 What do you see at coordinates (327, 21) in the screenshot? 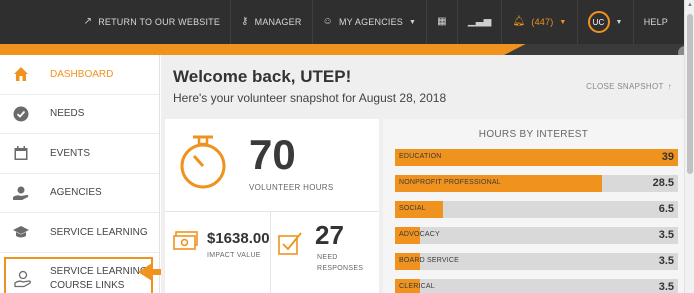
I see `users-icon: ☺` at bounding box center [327, 21].